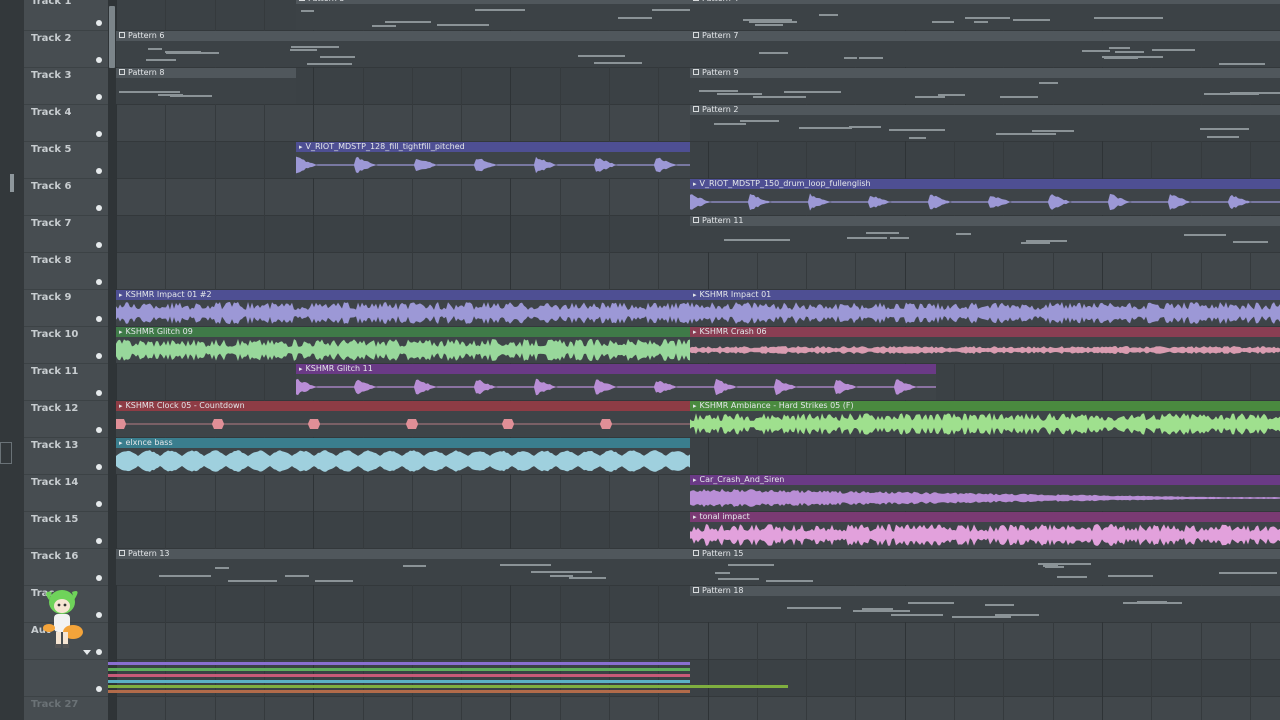  I want to click on audio-clip: ▸ KSHMR Ambiance - Hard Strikes 05 (F), so click(985, 419).